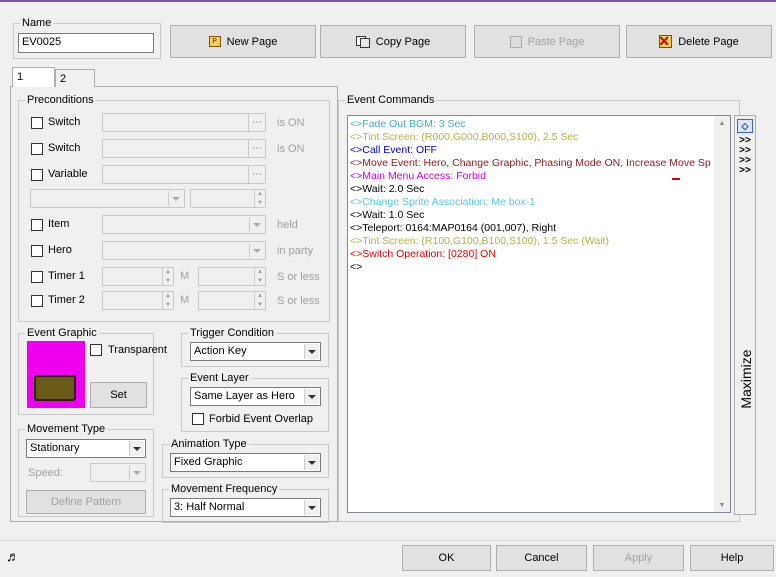 This screenshot has height=577, width=776. I want to click on box-sprite-icon, so click(55, 388).